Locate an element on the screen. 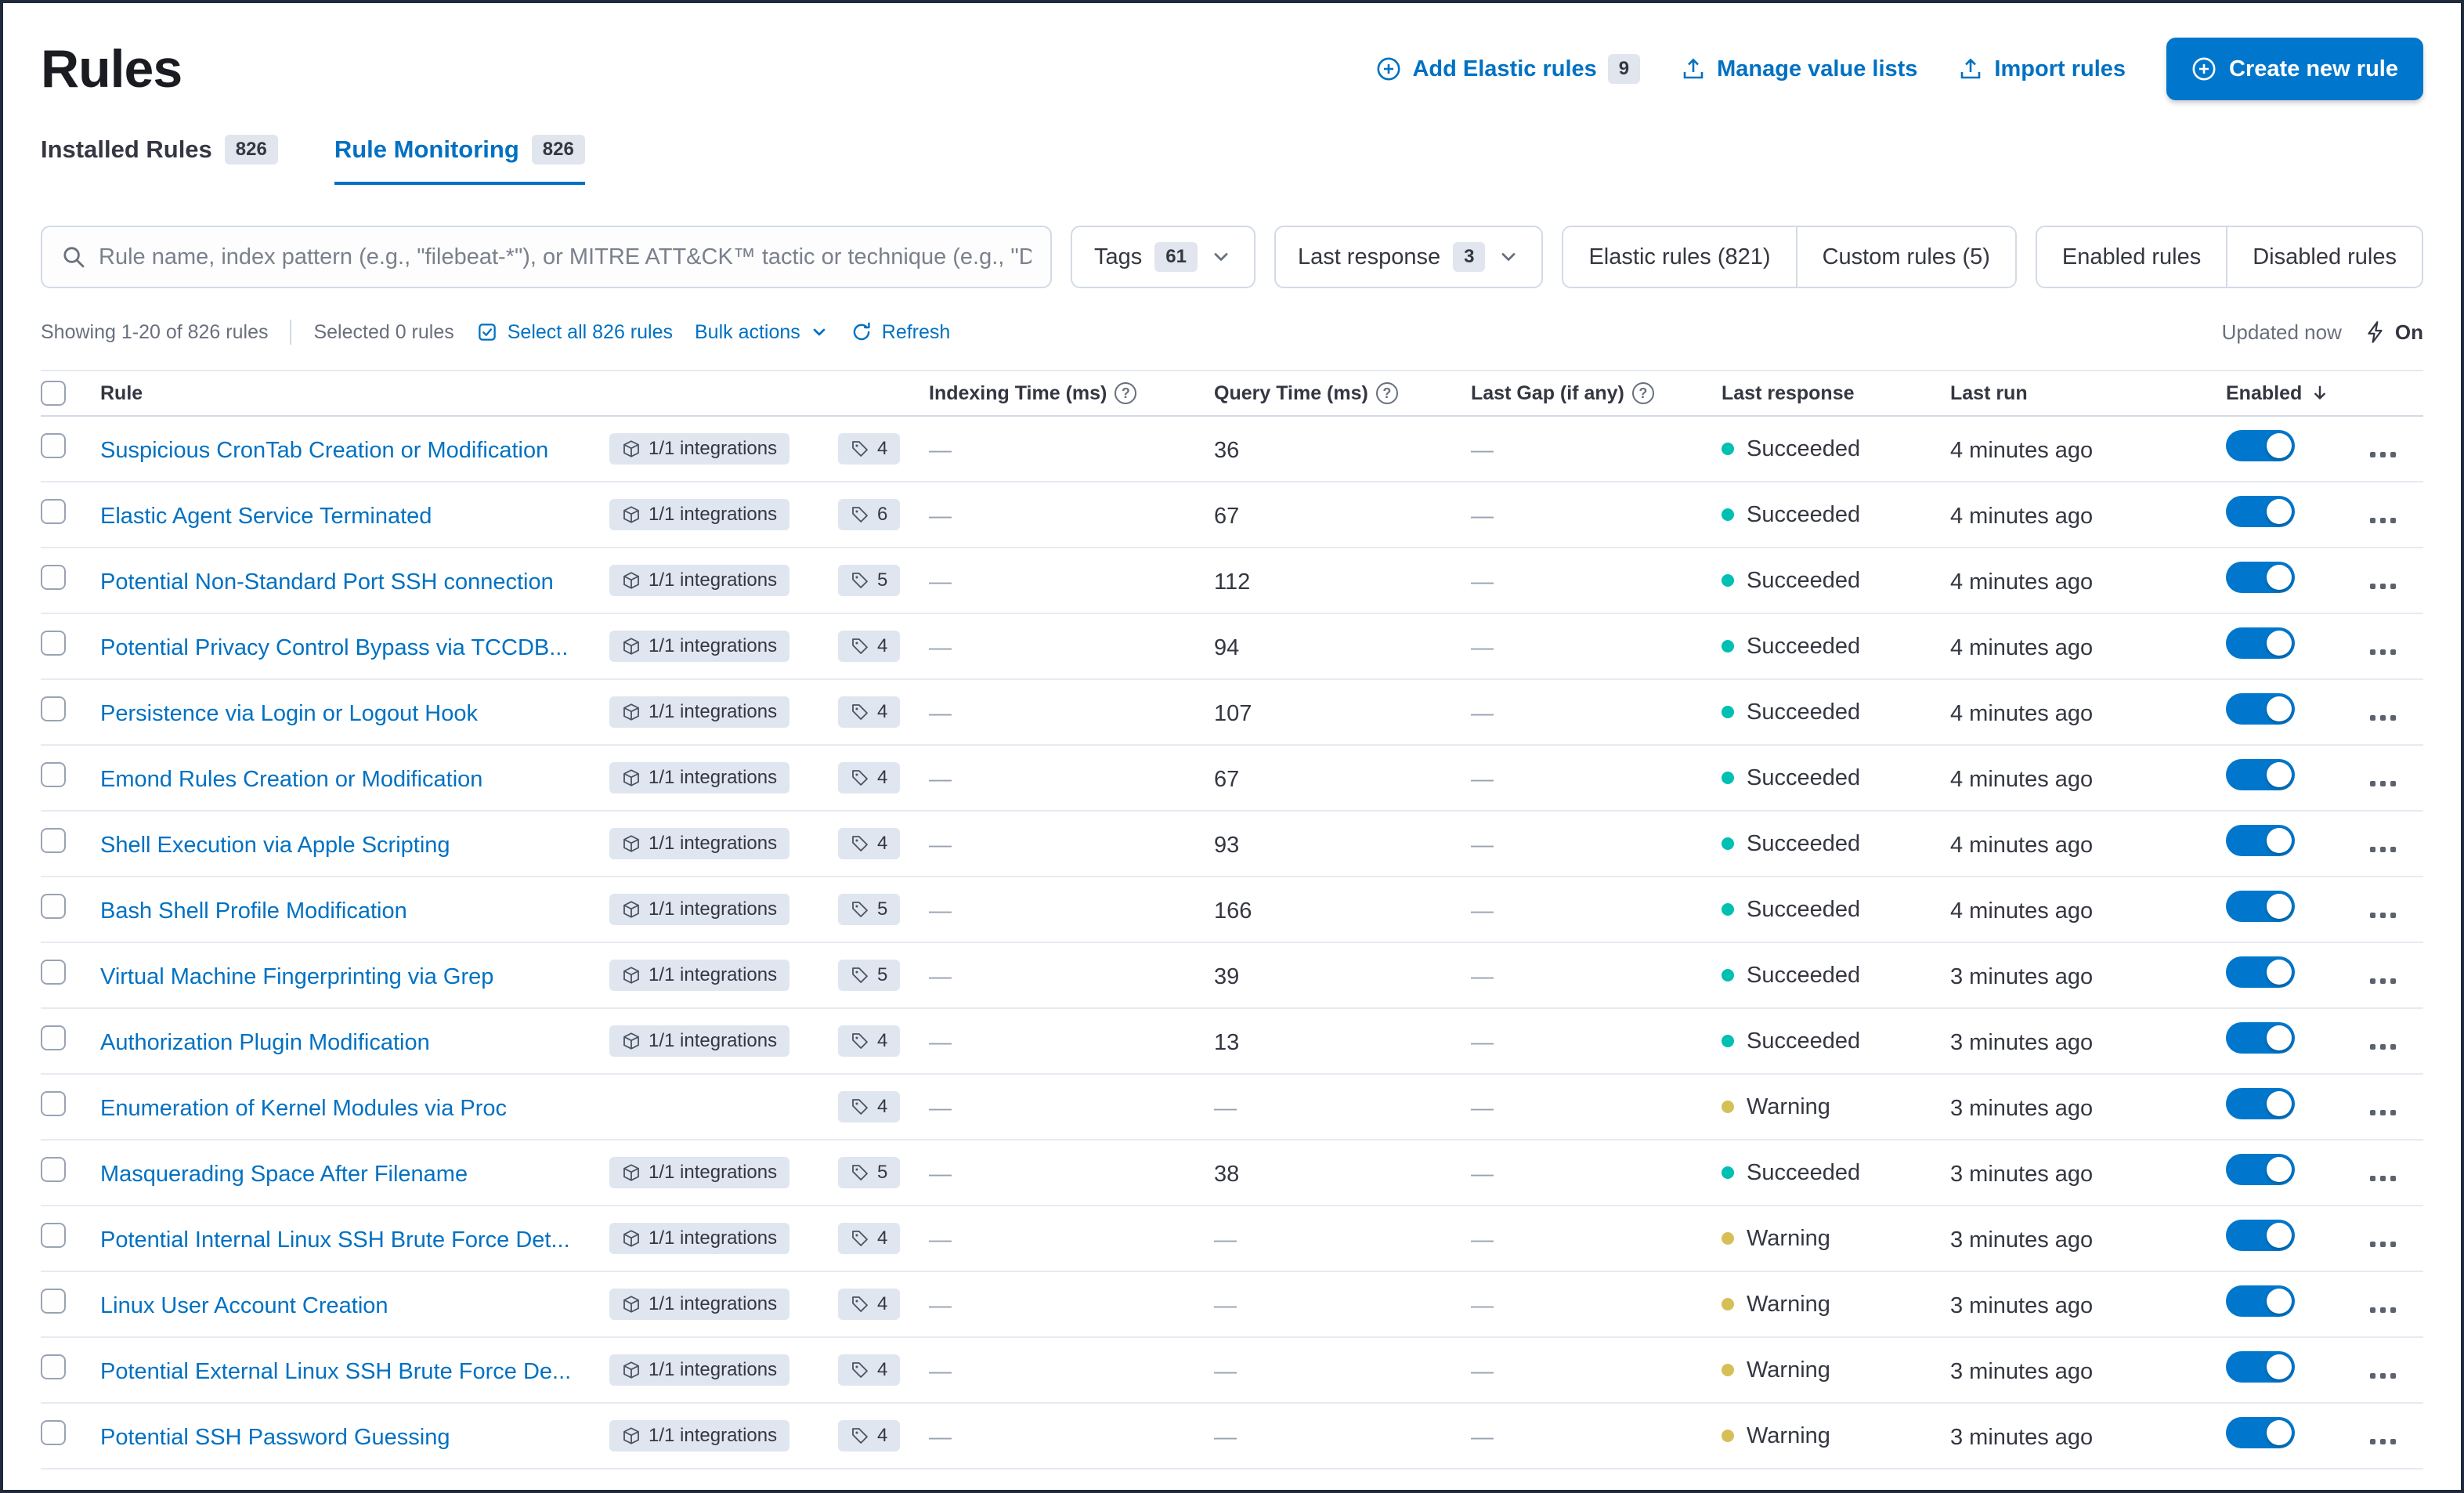 The height and width of the screenshot is (1493, 2464). create-new-rule-button: Create new rule is located at coordinates (2294, 69).